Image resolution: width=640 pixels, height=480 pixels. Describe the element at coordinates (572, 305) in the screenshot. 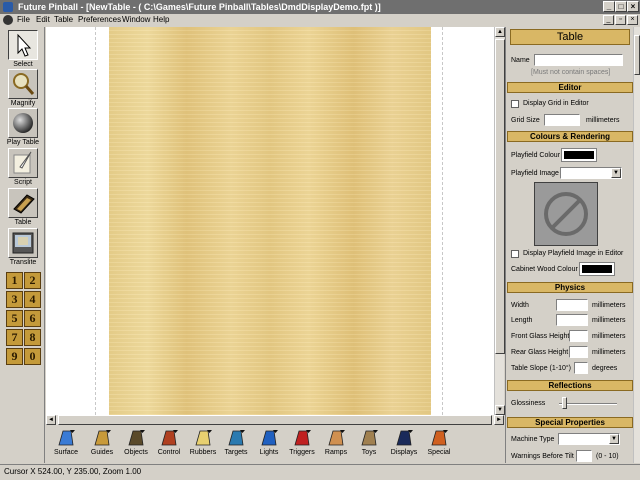

I see `width-input` at that location.